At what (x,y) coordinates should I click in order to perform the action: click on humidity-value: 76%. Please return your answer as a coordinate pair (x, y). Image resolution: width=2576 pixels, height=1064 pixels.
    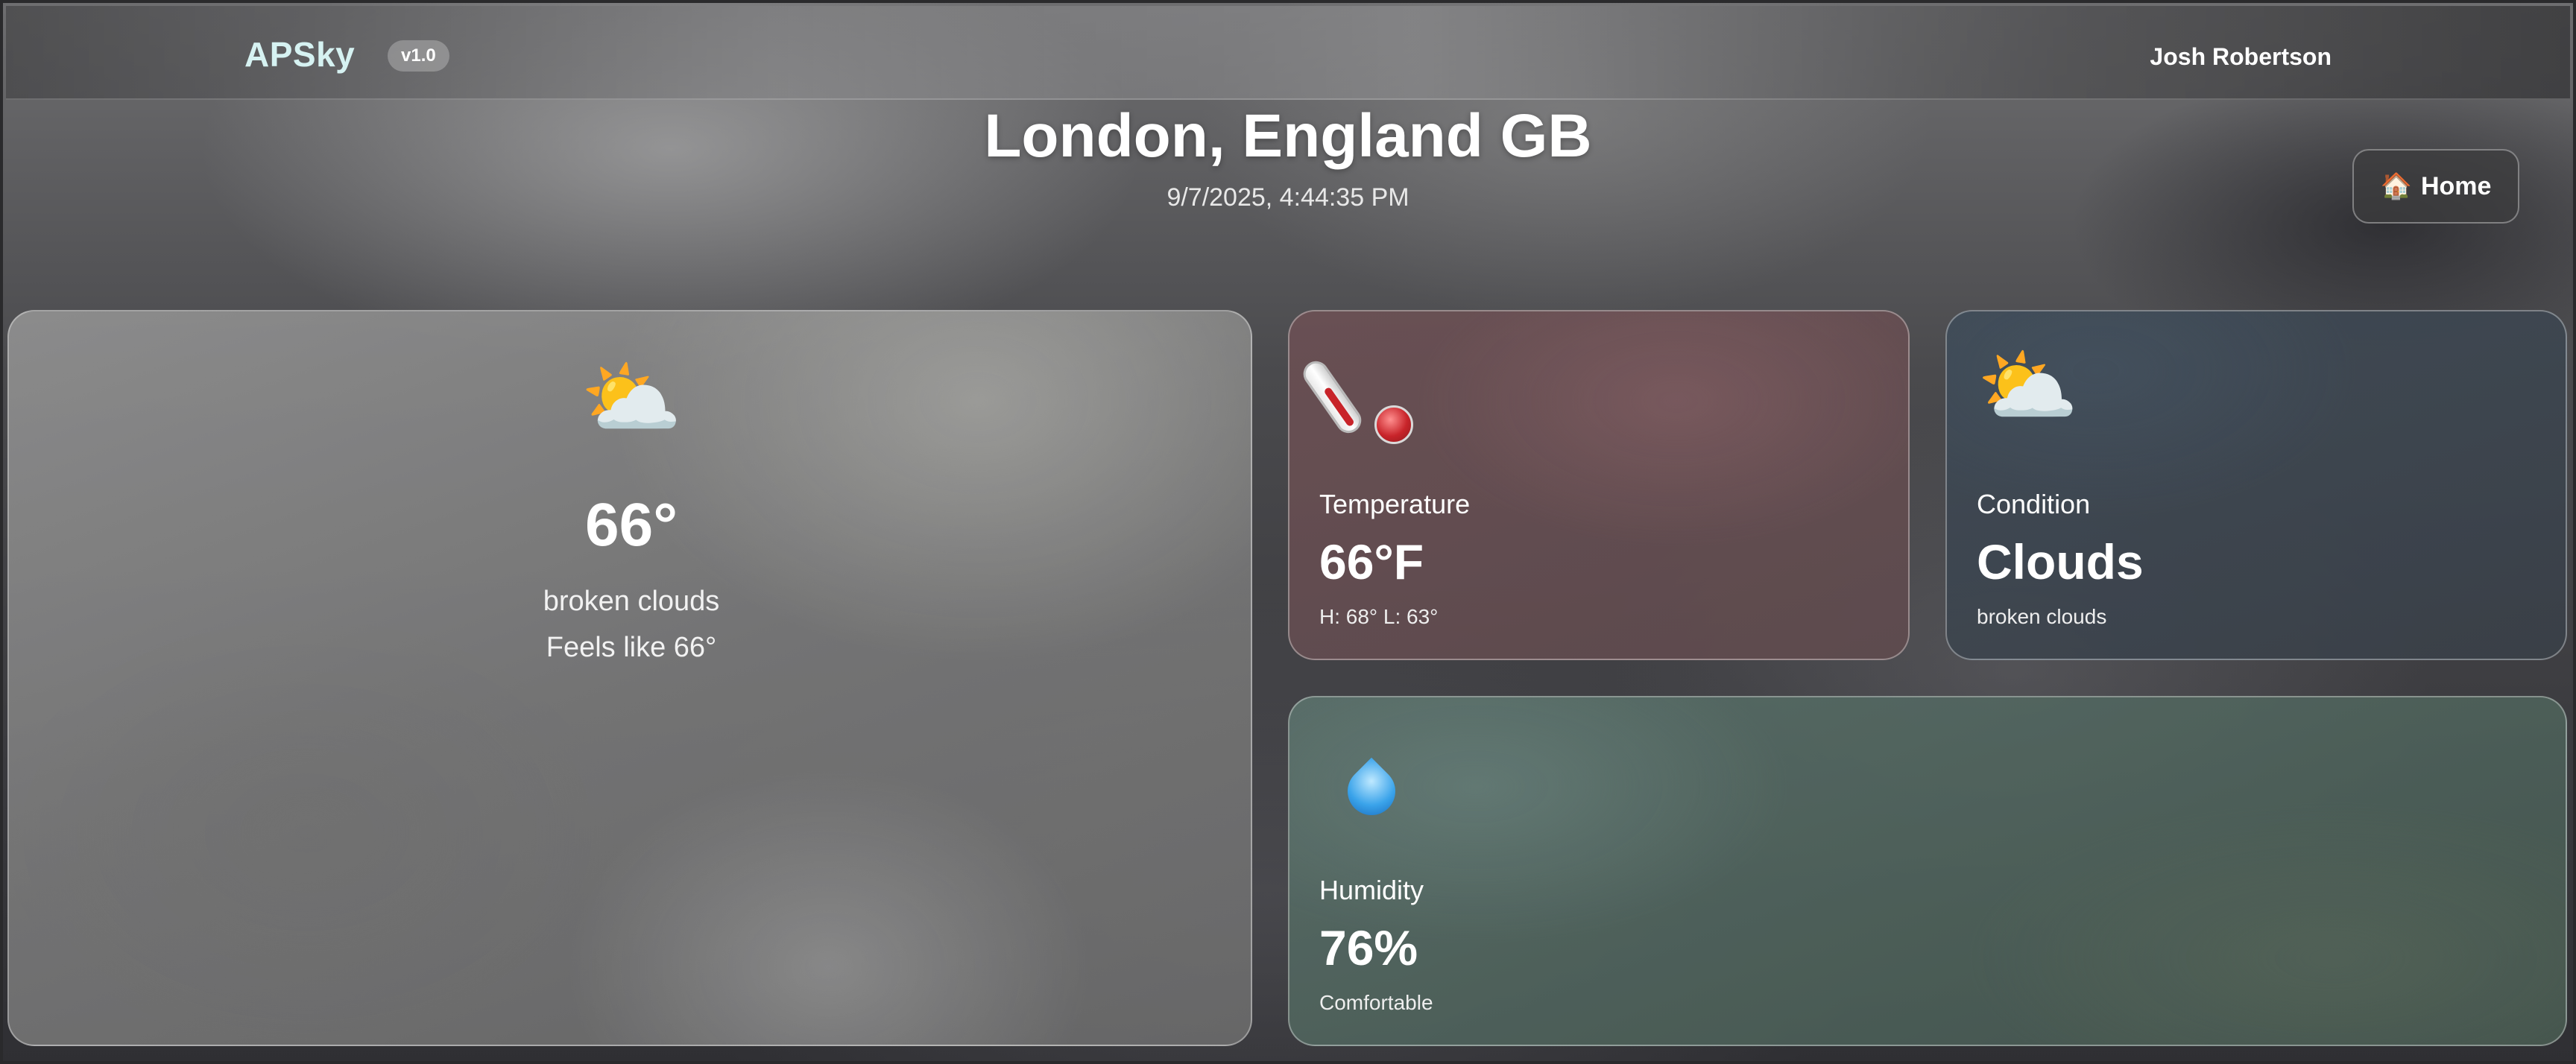
    Looking at the image, I should click on (1369, 947).